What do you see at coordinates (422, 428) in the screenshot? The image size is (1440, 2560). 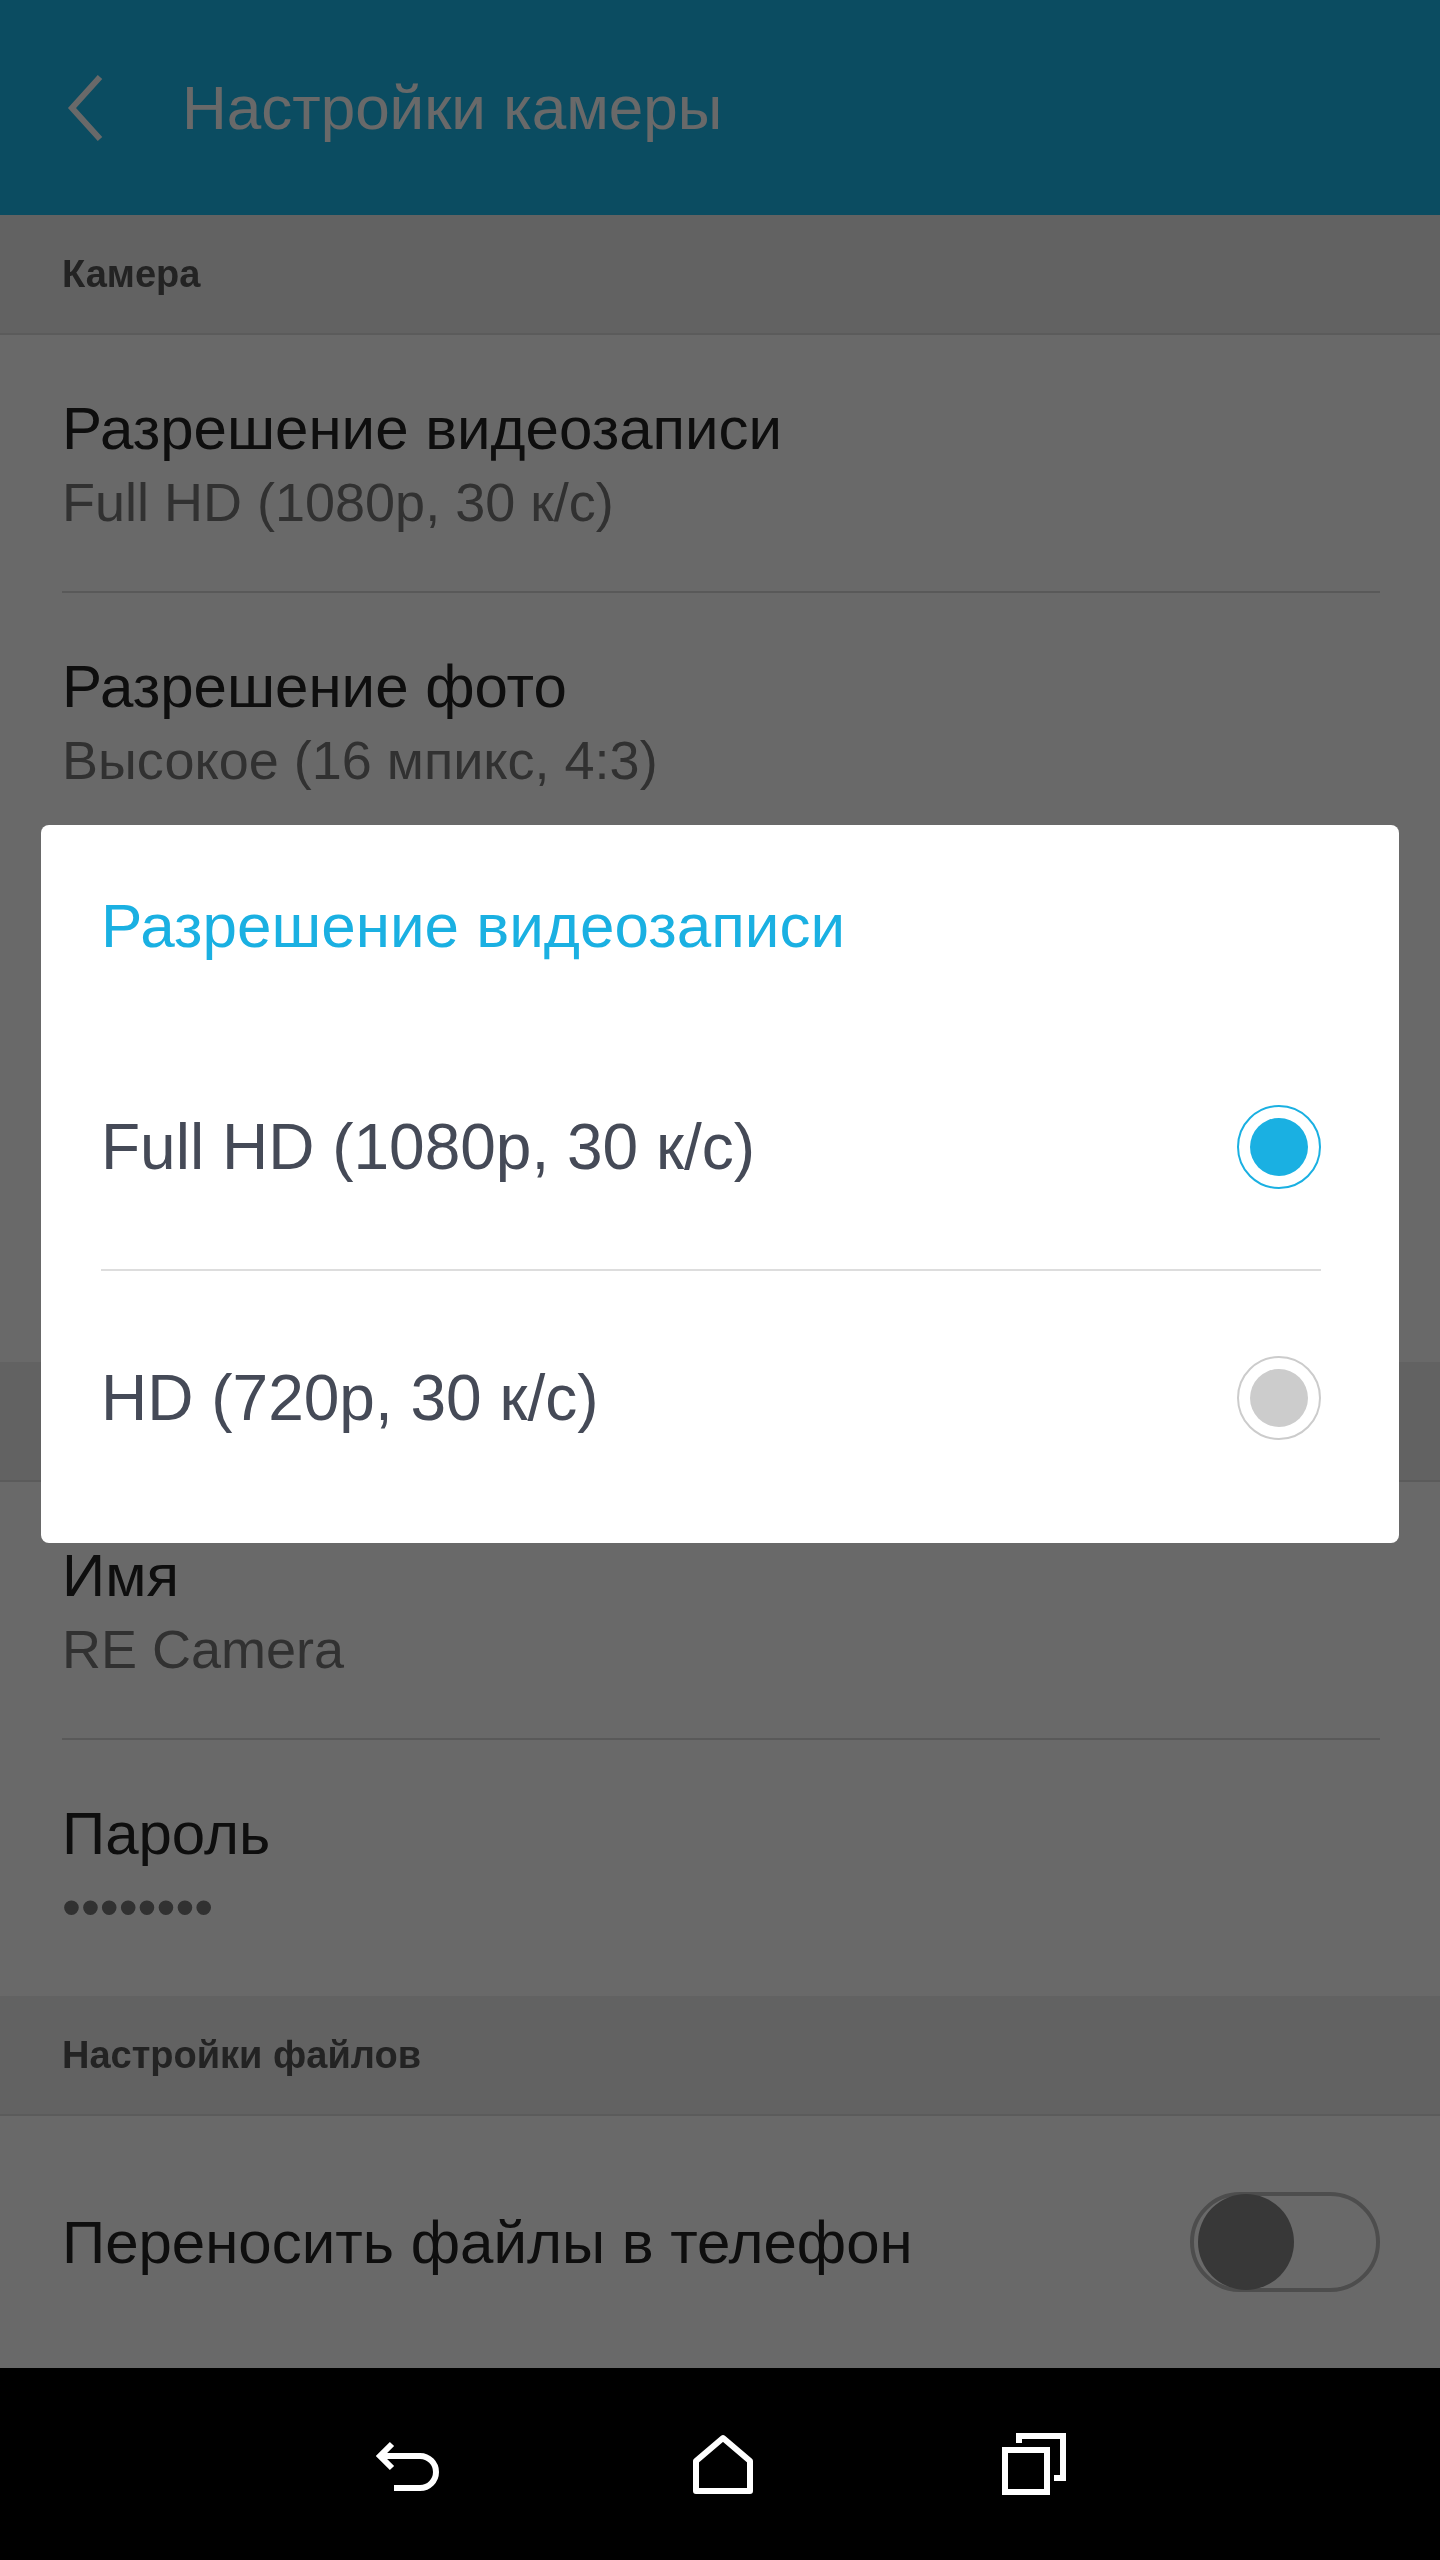 I see `setting-title: Разрешение видеозаписи` at bounding box center [422, 428].